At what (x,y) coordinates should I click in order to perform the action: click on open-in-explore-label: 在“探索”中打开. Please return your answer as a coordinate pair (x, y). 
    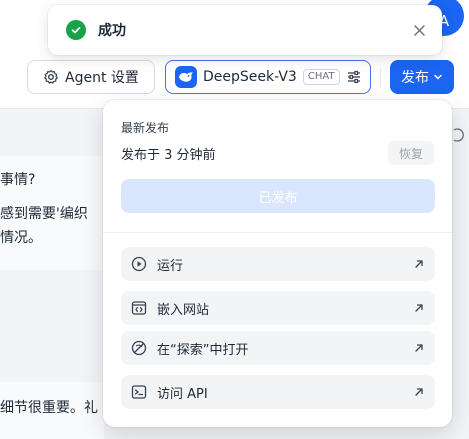
    Looking at the image, I should click on (203, 350).